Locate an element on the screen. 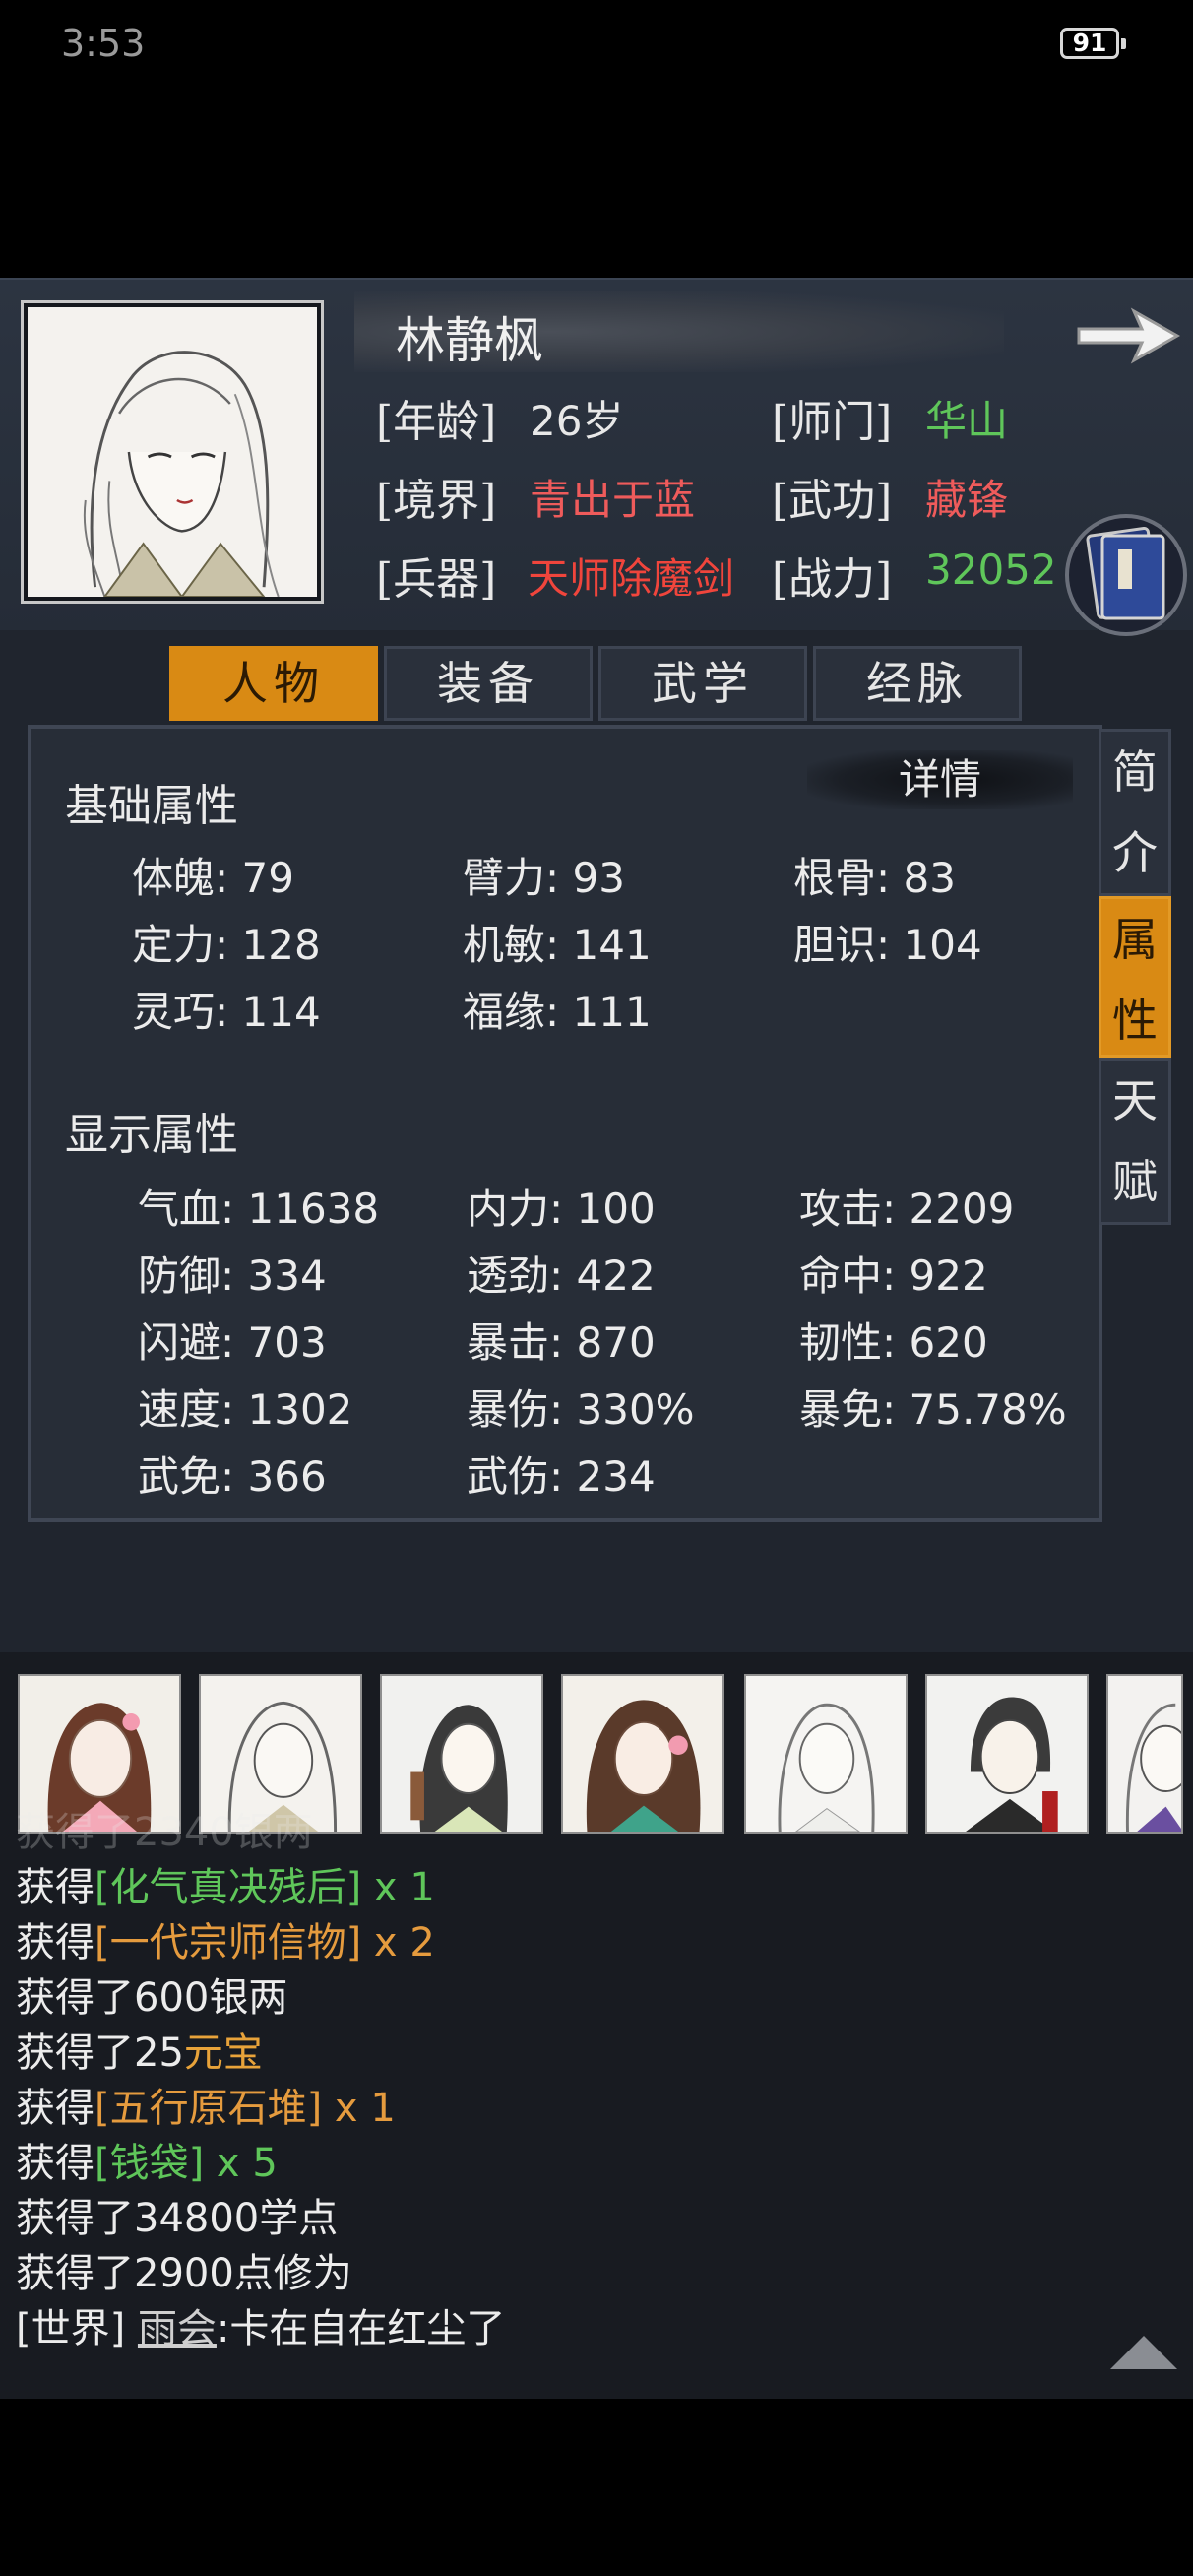  log-item: [钱袋] is located at coordinates (149, 2163).